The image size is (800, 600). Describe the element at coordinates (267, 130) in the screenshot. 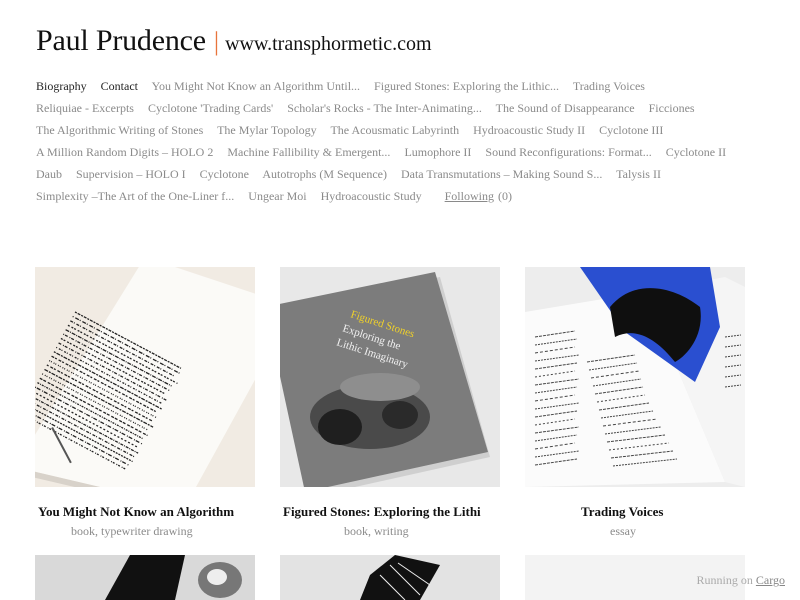

I see `nav-item: The Mylar Topology` at that location.